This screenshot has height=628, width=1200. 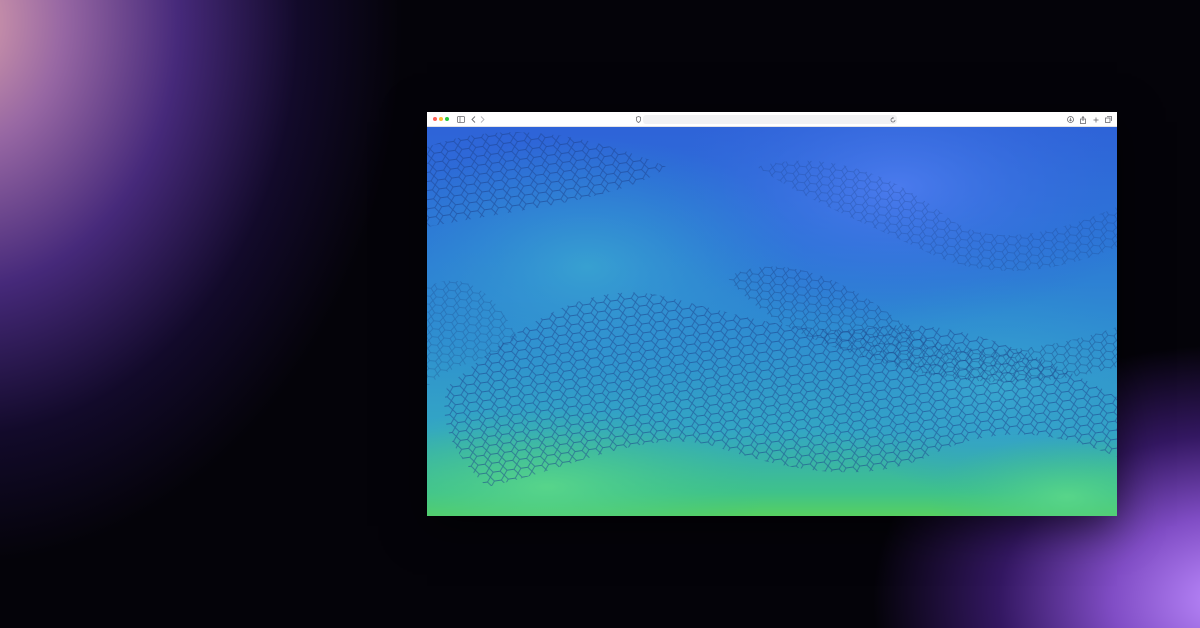 What do you see at coordinates (893, 119) in the screenshot?
I see `reload-icon` at bounding box center [893, 119].